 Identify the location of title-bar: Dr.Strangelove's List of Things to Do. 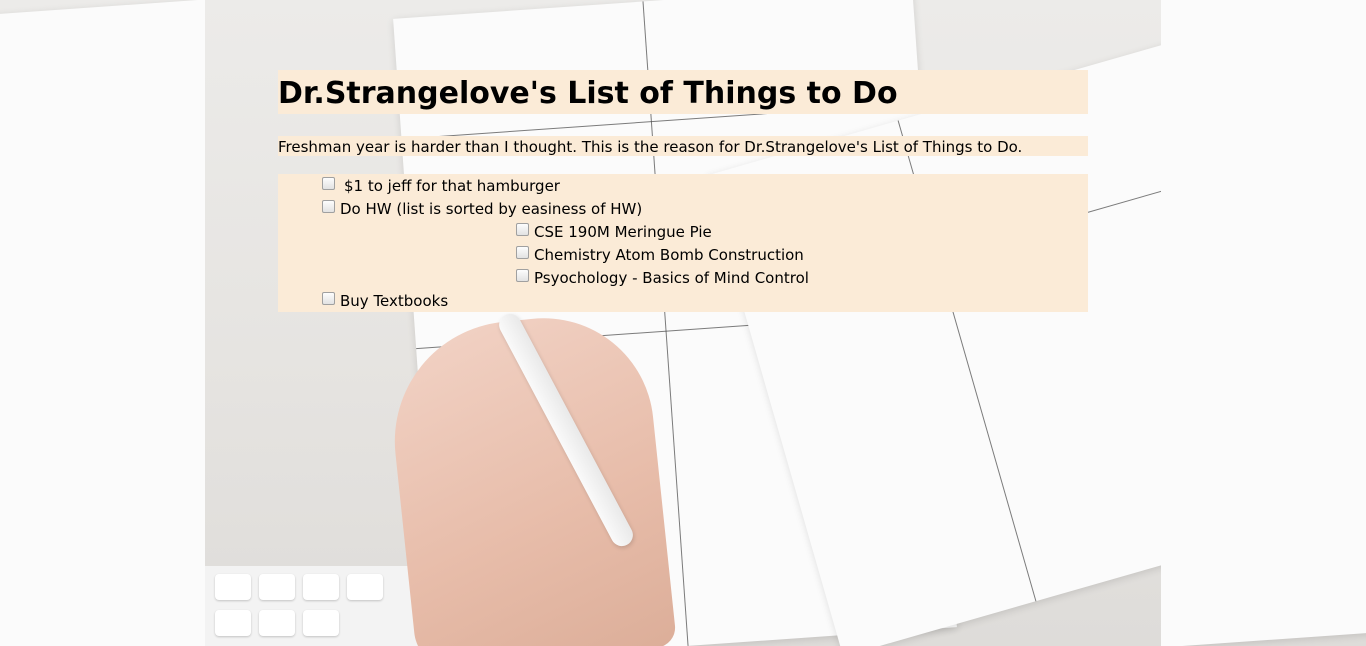
(683, 92).